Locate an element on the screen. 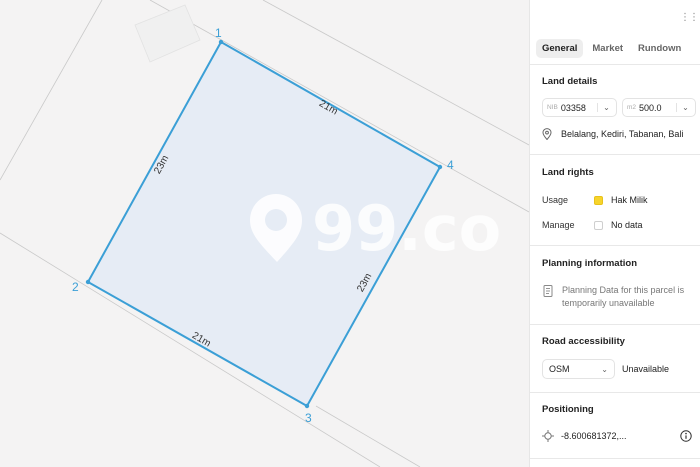  tab-rundown: Rundown is located at coordinates (659, 48).